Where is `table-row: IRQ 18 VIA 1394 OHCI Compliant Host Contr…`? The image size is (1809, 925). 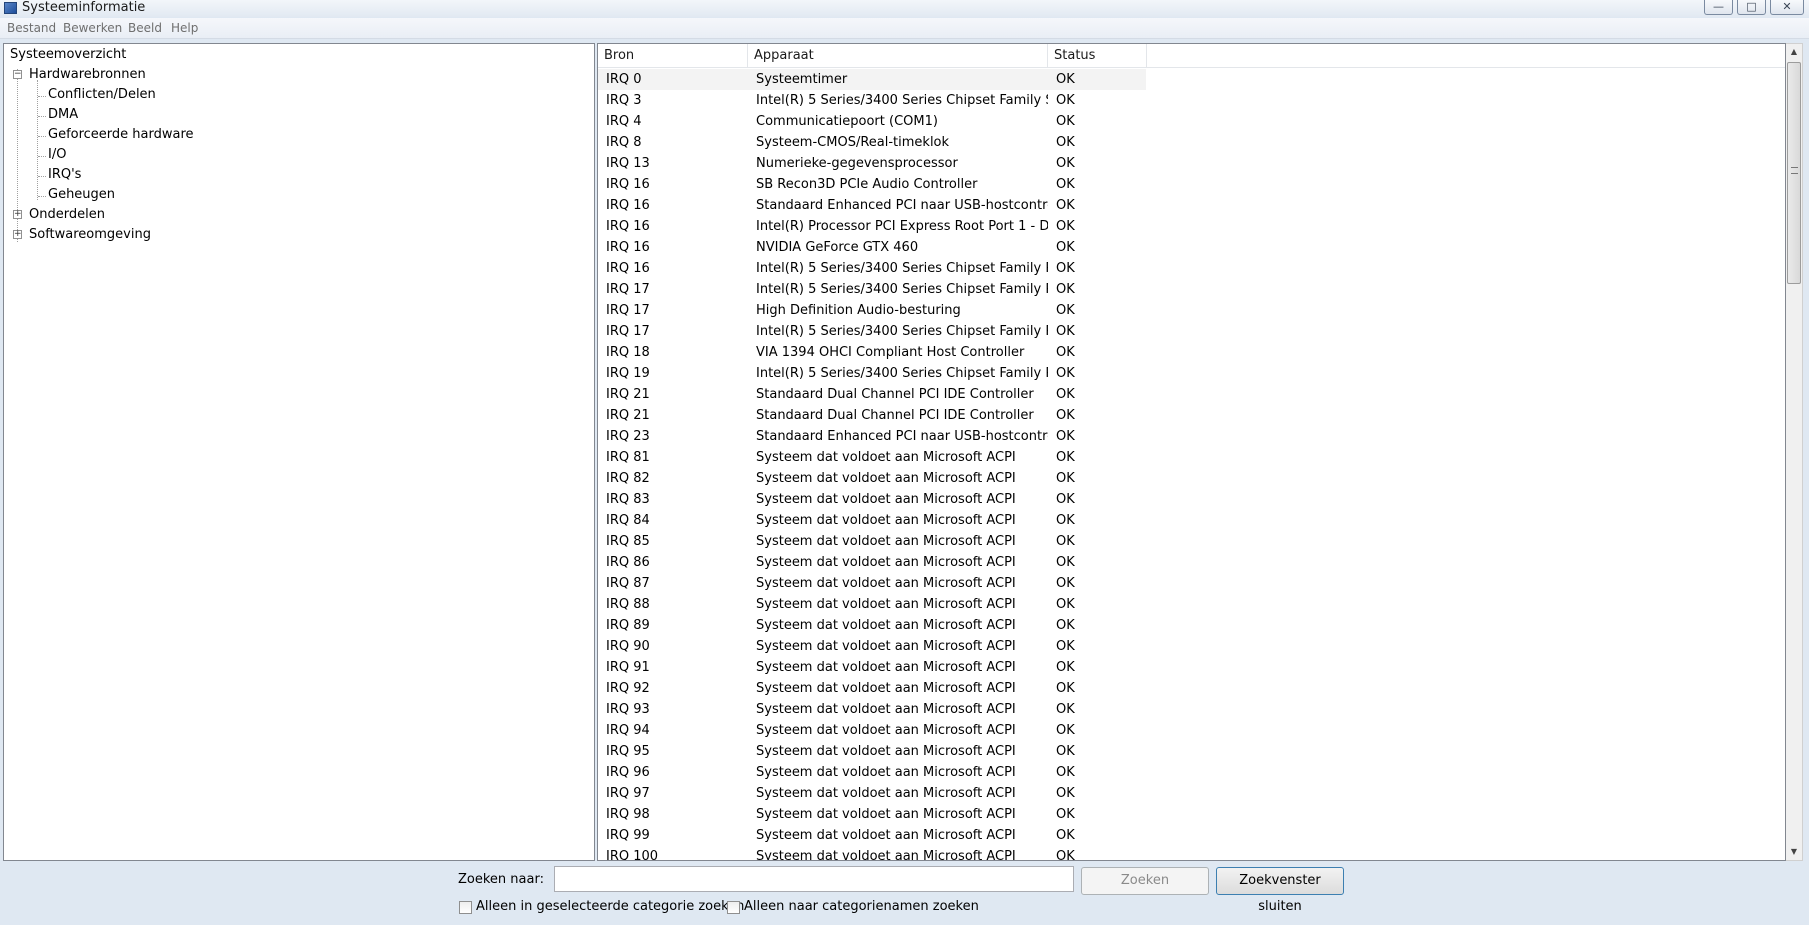
table-row: IRQ 18 VIA 1394 OHCI Compliant Host Contr… is located at coordinates (1191, 352).